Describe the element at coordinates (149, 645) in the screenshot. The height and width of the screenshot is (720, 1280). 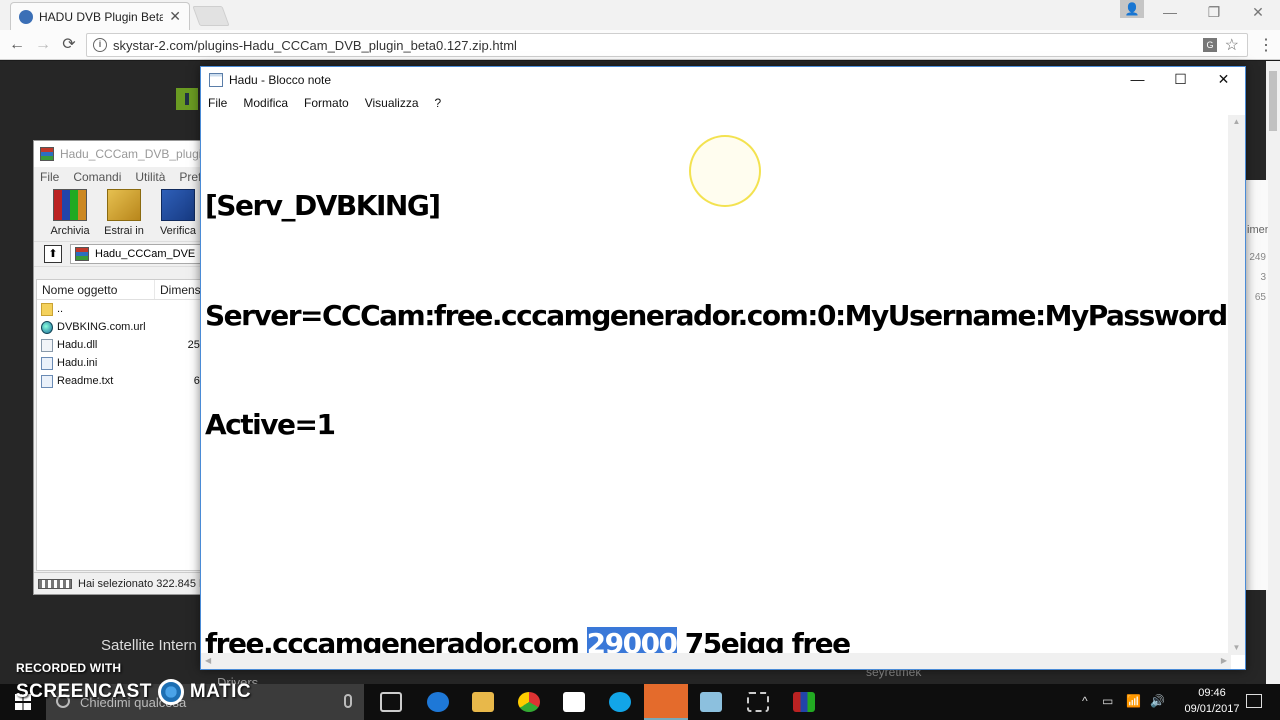
I see `page-heading: Satellite Intern` at that location.